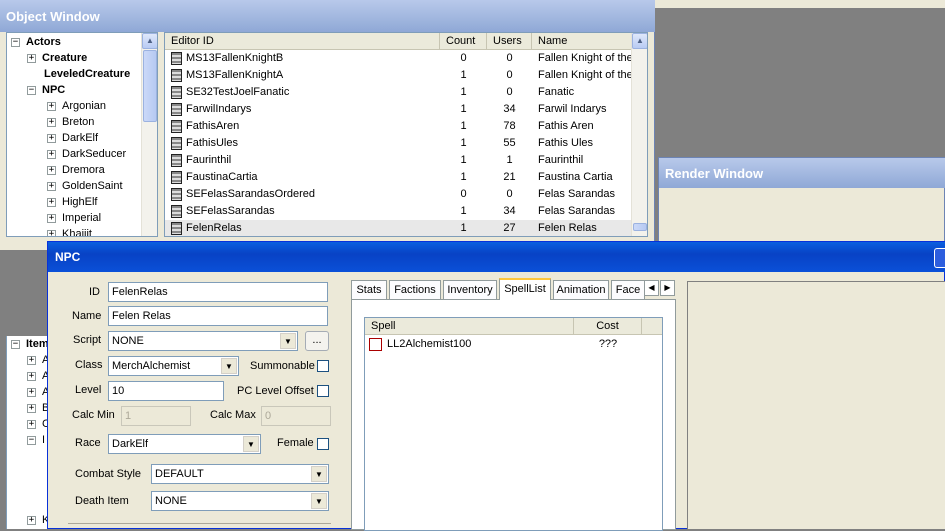 Image resolution: width=945 pixels, height=531 pixels. What do you see at coordinates (85, 186) in the screenshot?
I see `tree-node-goldensaint: + GoldenSaint` at bounding box center [85, 186].